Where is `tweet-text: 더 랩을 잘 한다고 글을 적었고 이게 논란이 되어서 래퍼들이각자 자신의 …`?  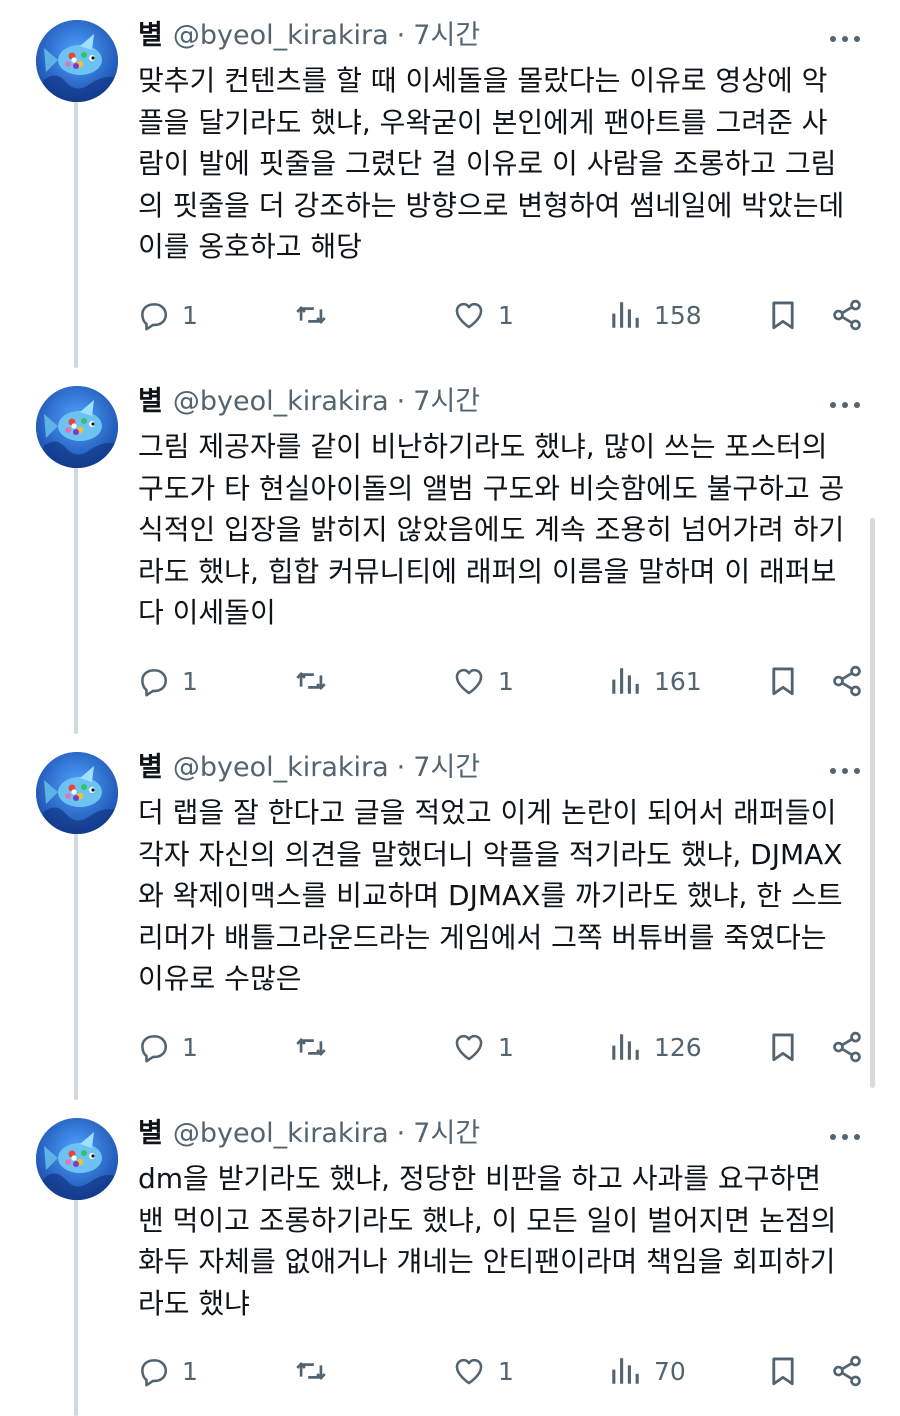 tweet-text: 더 랩을 잘 한다고 글을 적었고 이게 논란이 되어서 래퍼들이각자 자신의 … is located at coordinates (508, 896).